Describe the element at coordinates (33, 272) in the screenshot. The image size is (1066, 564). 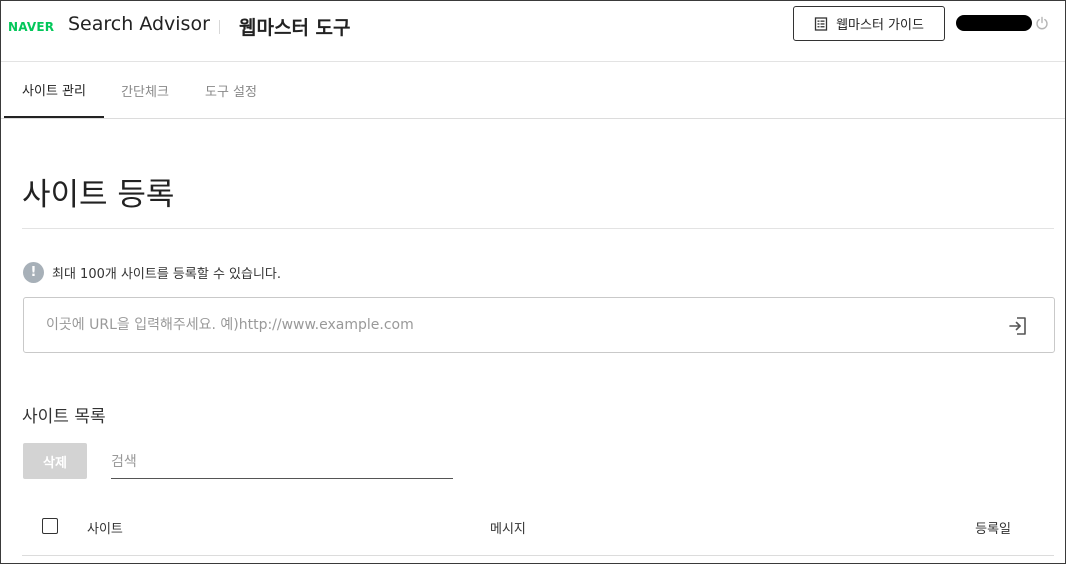
I see `info-icon: !` at that location.